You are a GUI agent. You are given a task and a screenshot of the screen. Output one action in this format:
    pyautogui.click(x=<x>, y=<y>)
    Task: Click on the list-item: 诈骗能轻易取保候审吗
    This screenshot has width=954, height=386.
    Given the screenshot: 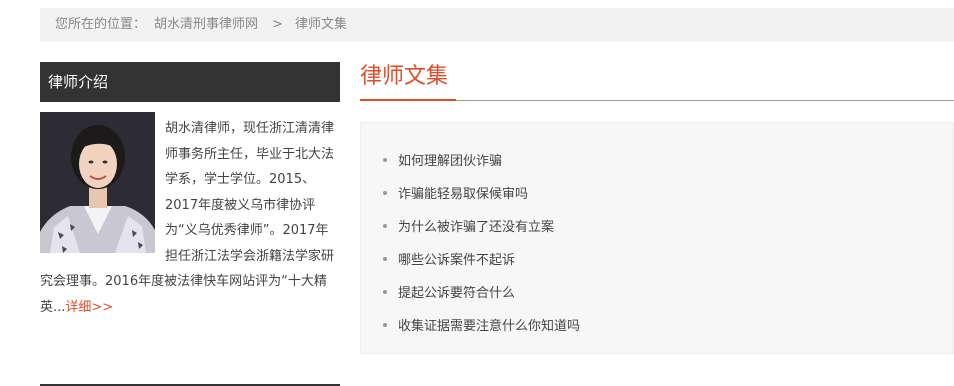 What is the action you would take?
    pyautogui.click(x=470, y=194)
    